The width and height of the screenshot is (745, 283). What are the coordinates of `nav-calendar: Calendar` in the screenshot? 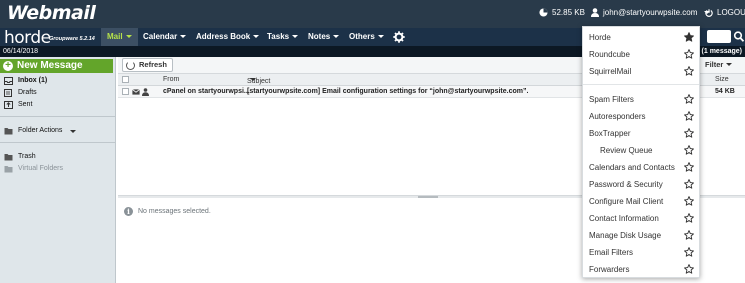 It's located at (164, 37).